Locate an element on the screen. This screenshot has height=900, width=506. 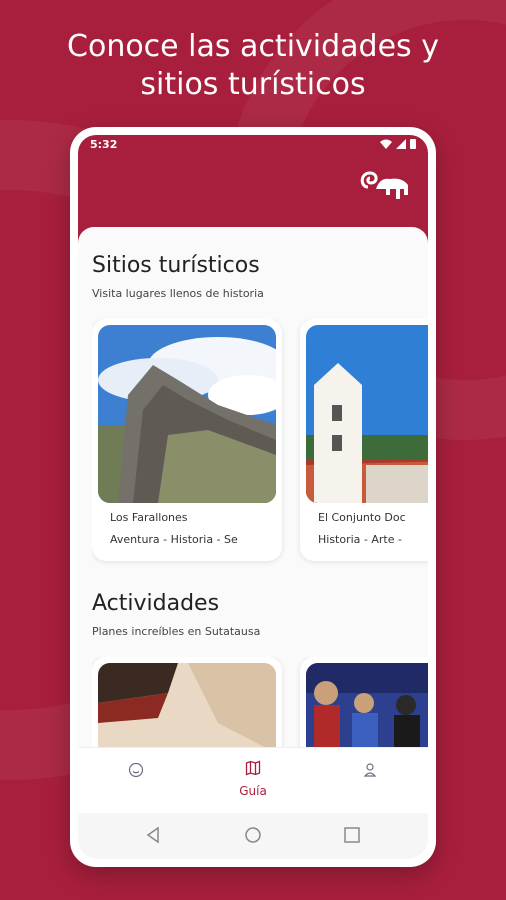
site-card: El Conjunto Doc Historia - Arte - is located at coordinates (364, 440).